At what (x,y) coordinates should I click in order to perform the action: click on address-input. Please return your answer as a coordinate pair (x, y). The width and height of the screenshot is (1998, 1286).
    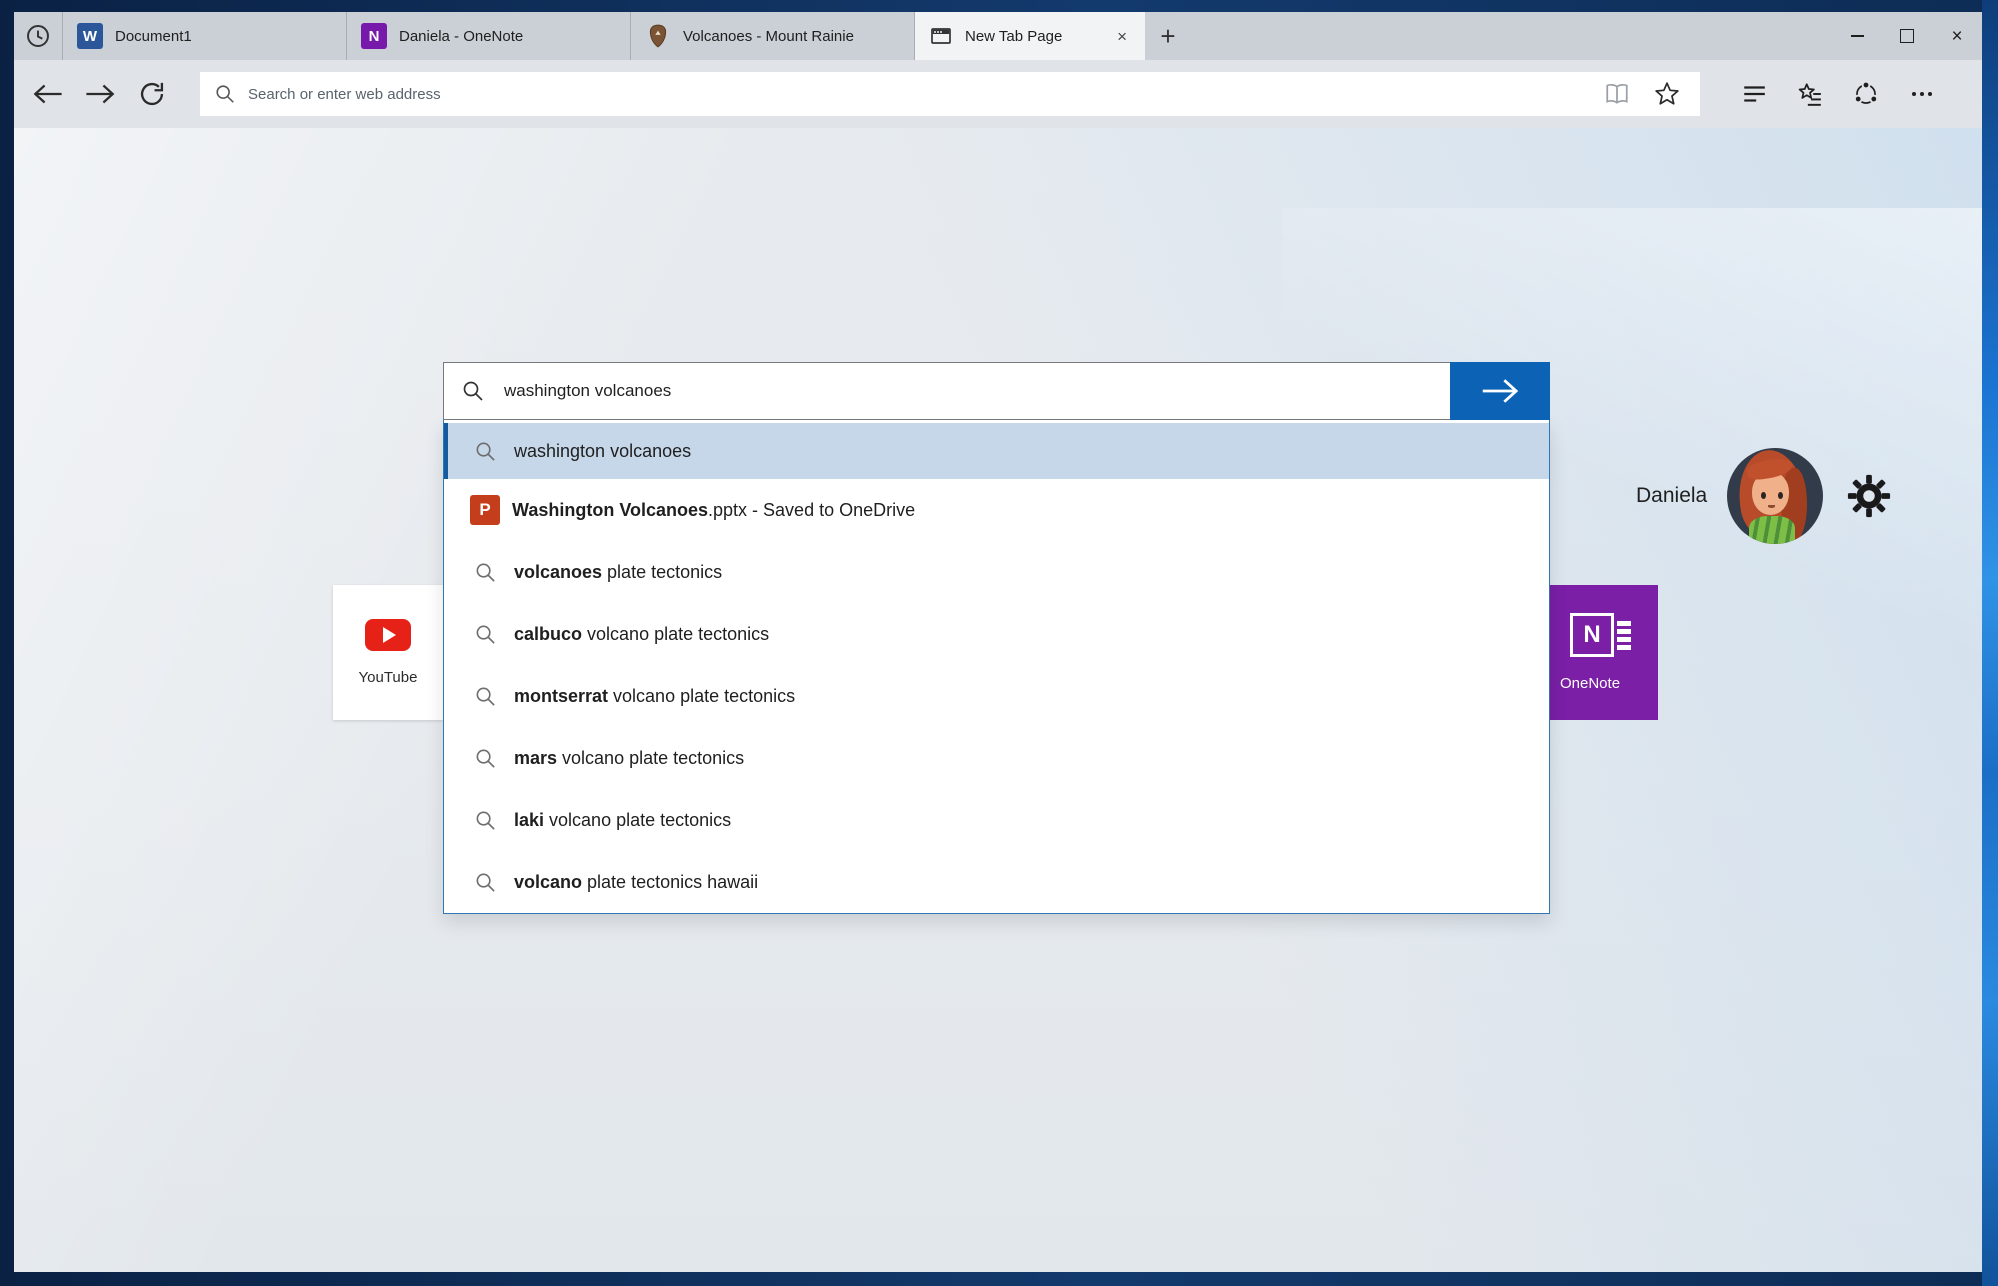
    Looking at the image, I should click on (919, 94).